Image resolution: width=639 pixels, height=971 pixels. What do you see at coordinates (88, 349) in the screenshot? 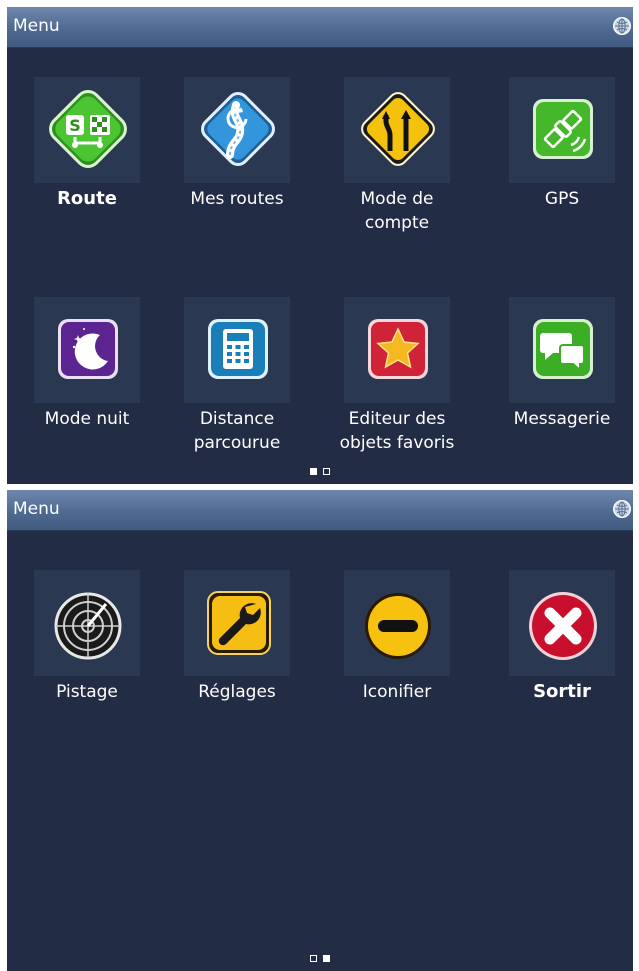
I see `moon-night-icon` at bounding box center [88, 349].